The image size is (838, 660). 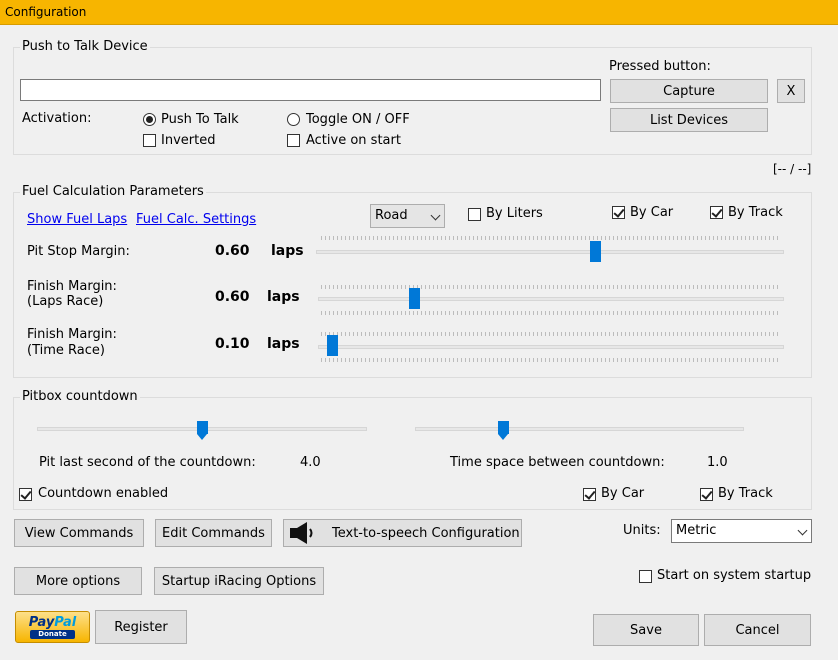 I want to click on pressed-button-label: Pressed button:, so click(x=660, y=66).